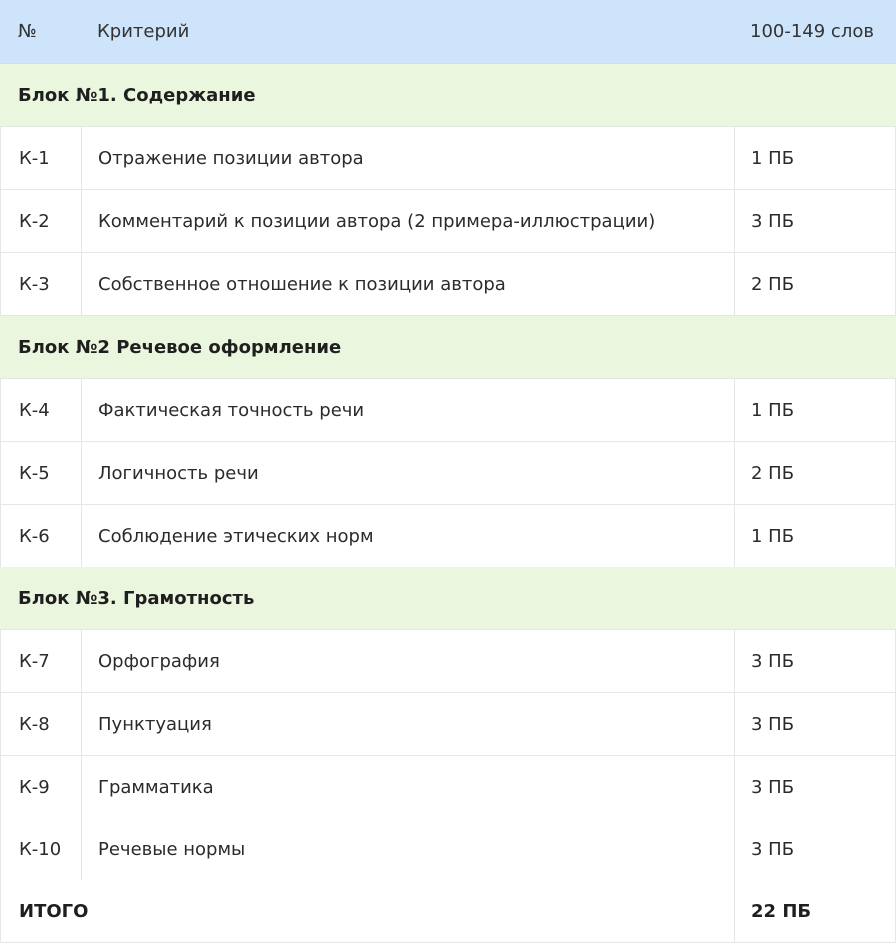 This screenshot has height=944, width=896. Describe the element at coordinates (448, 410) in the screenshot. I see `table-row: К-4 Фактическая точность речи 1 ПБ` at that location.